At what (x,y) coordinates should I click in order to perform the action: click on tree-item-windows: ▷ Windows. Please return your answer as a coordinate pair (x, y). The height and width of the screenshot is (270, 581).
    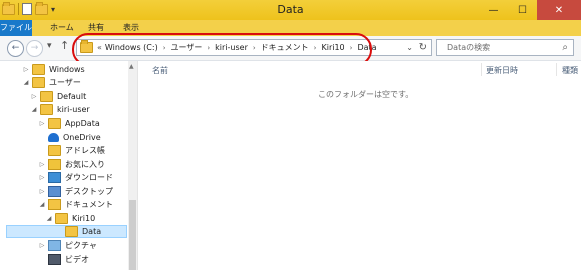
    Looking at the image, I should click on (53, 69).